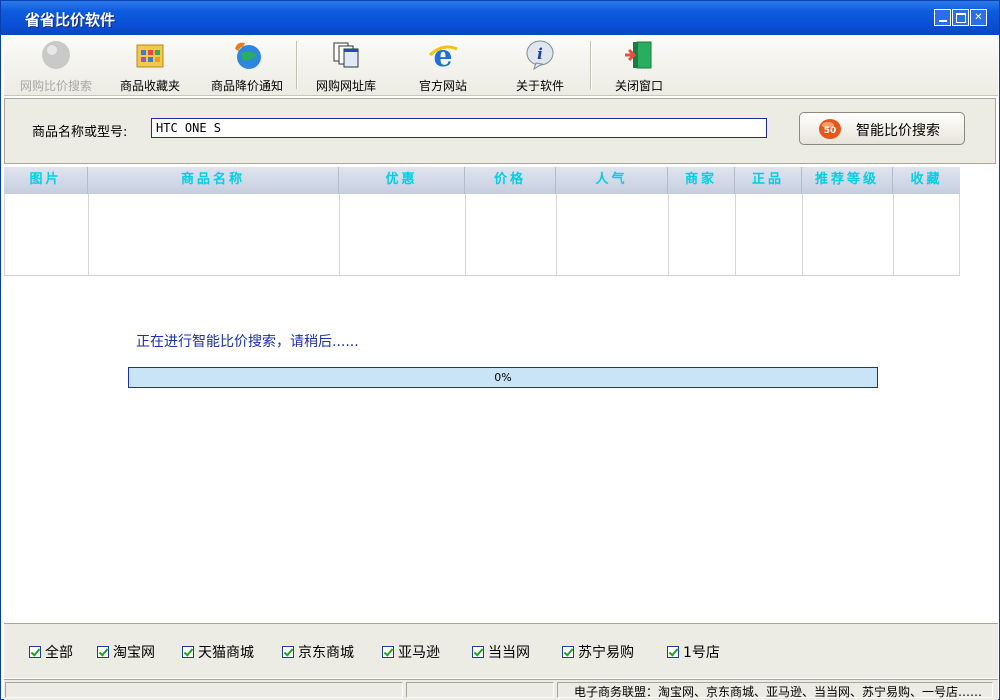 The width and height of the screenshot is (1000, 700). Describe the element at coordinates (326, 653) in the screenshot. I see `filter-label: 京东商城` at that location.